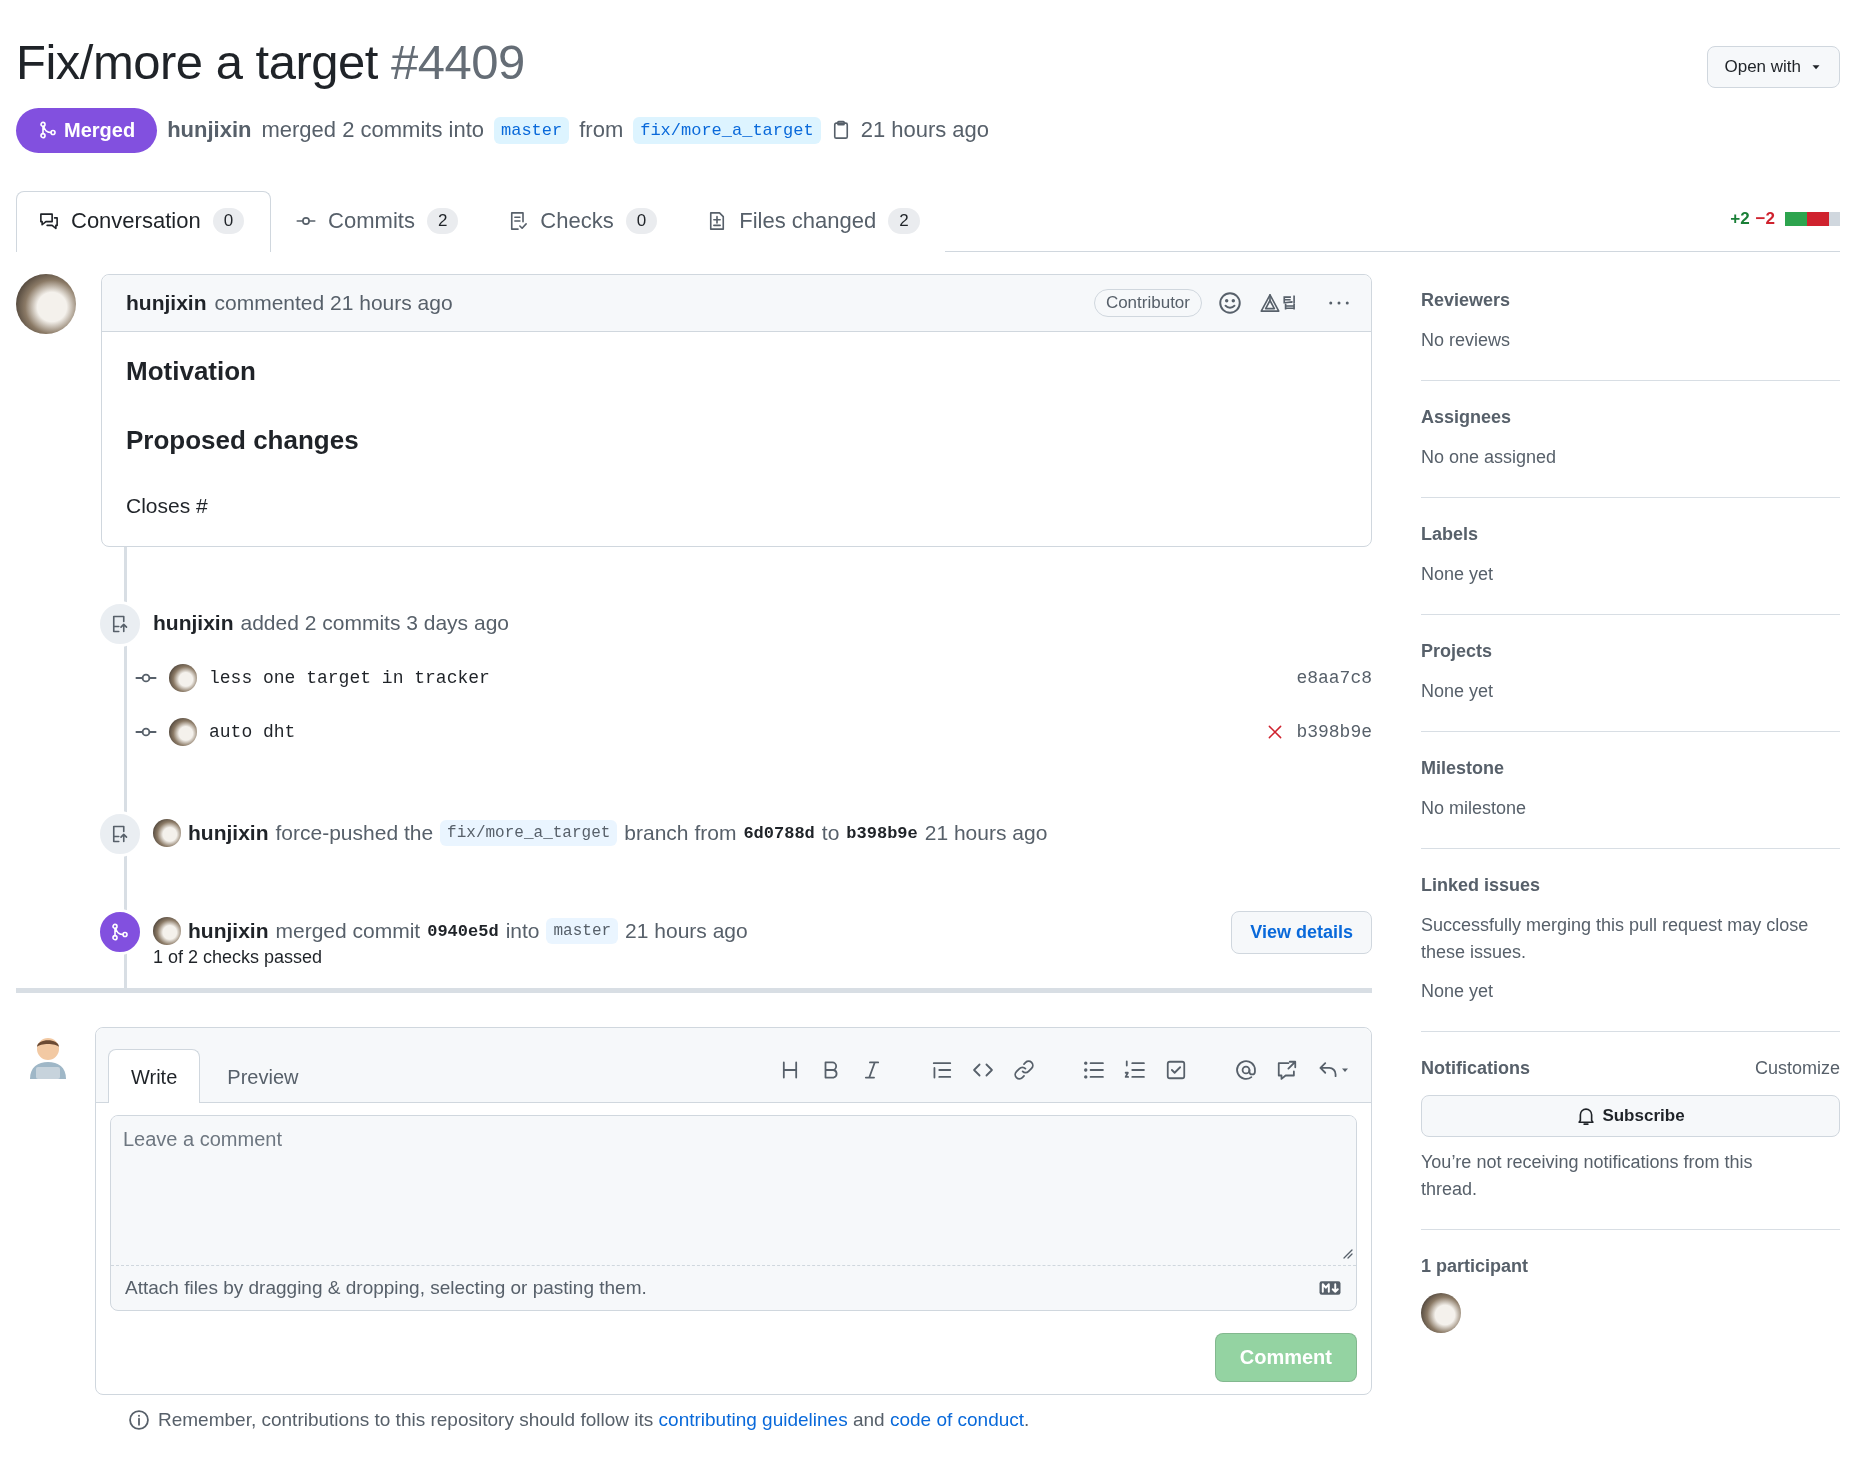 Image resolution: width=1866 pixels, height=1458 pixels. Describe the element at coordinates (1094, 1070) in the screenshot. I see `bulleted-list-icon` at that location.